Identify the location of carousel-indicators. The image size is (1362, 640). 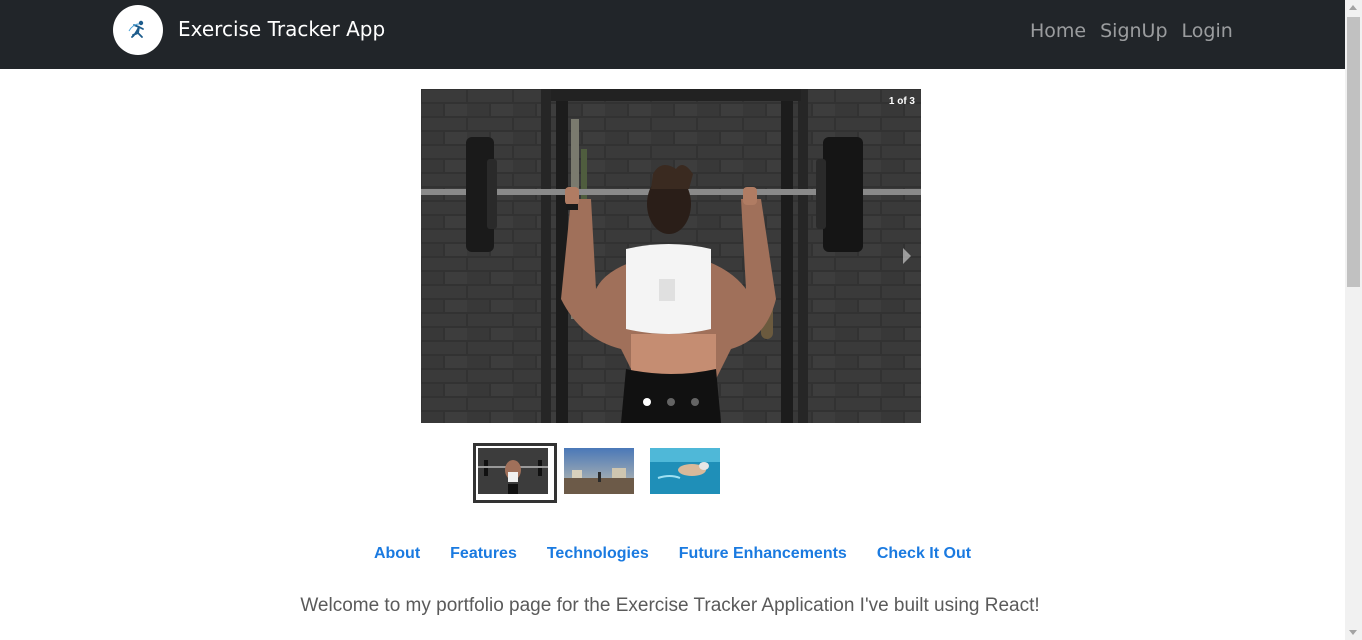
(671, 402).